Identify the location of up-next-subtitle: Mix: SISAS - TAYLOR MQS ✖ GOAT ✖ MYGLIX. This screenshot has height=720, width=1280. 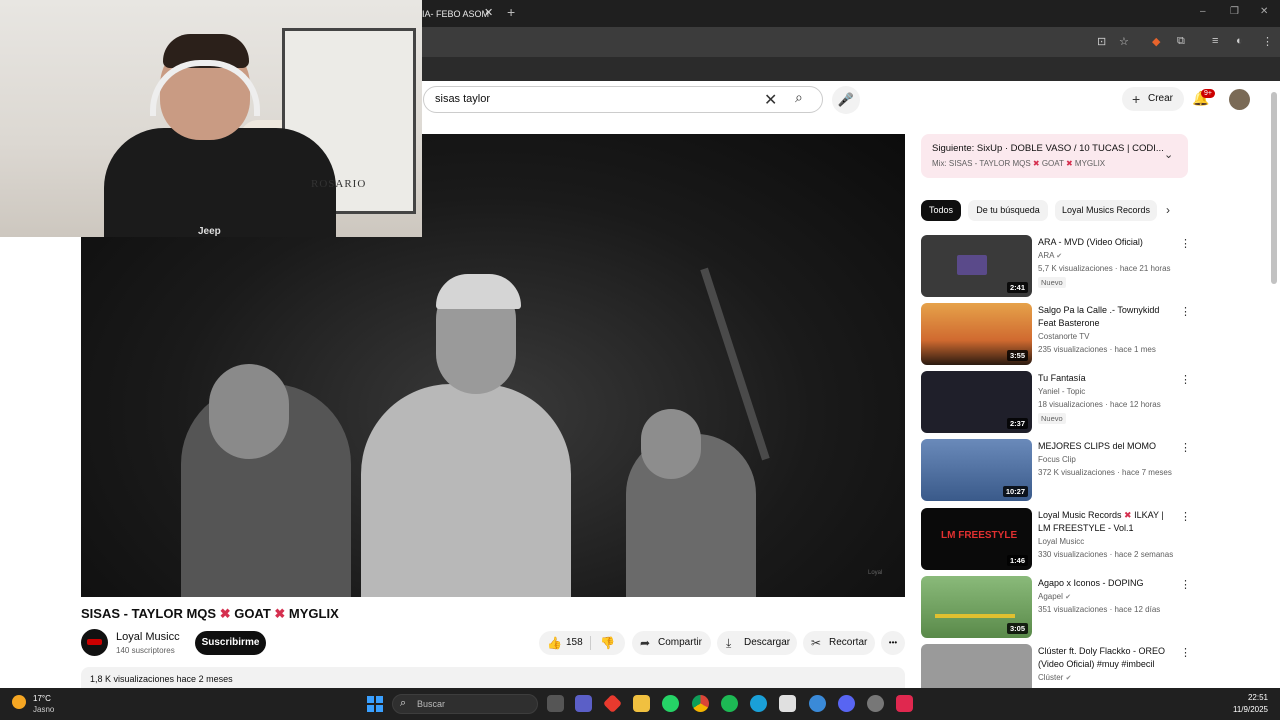
(1019, 163).